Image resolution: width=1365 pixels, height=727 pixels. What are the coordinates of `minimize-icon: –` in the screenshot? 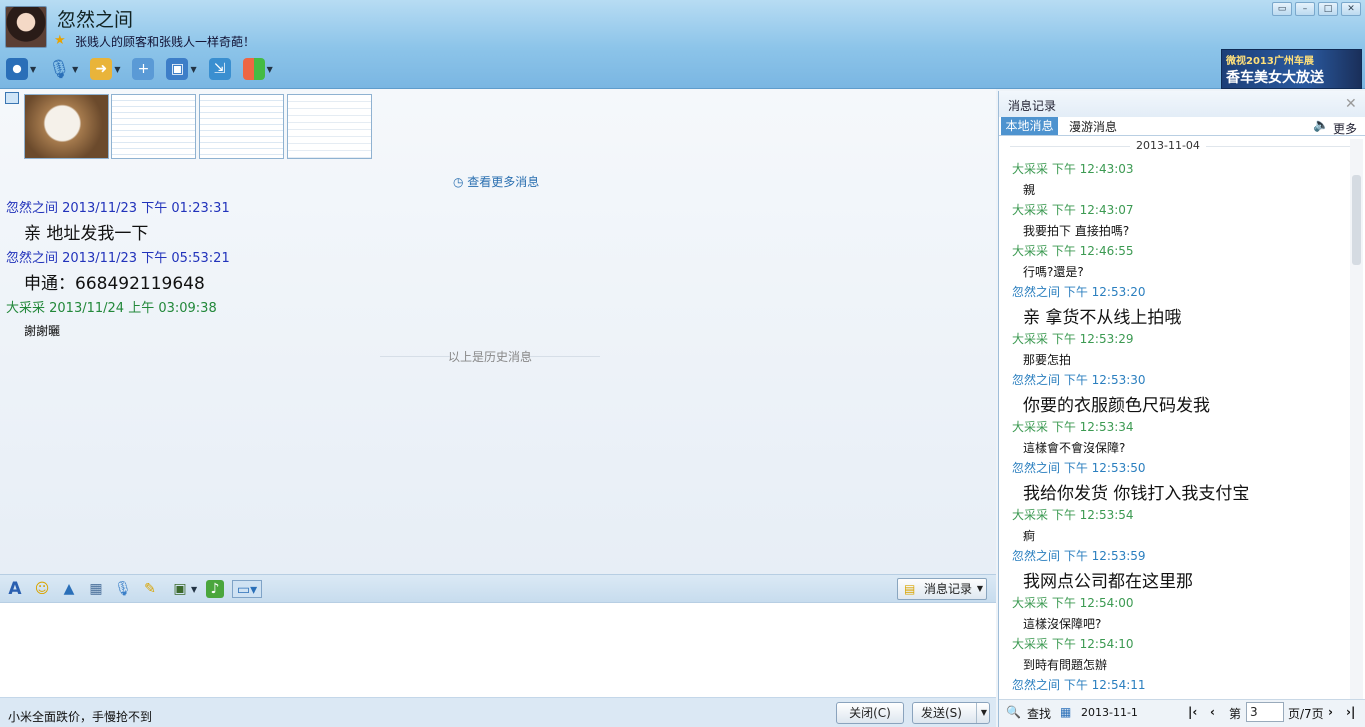 It's located at (1305, 9).